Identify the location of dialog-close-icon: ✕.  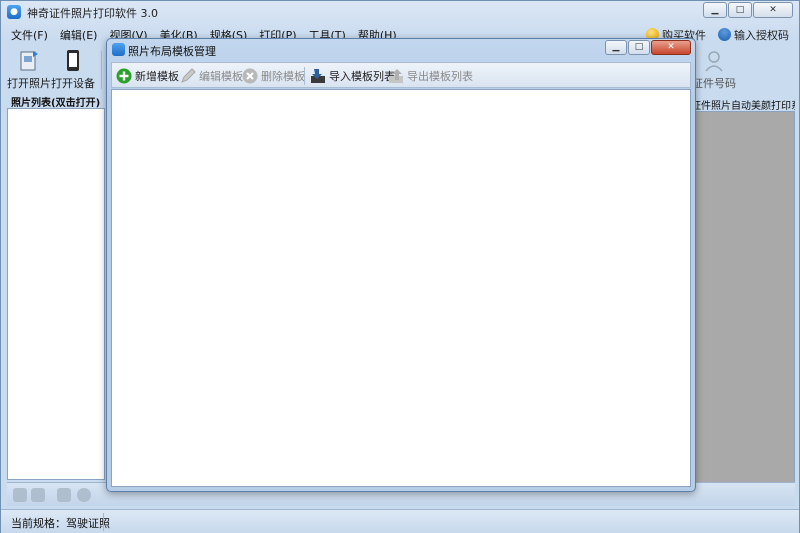
(671, 47).